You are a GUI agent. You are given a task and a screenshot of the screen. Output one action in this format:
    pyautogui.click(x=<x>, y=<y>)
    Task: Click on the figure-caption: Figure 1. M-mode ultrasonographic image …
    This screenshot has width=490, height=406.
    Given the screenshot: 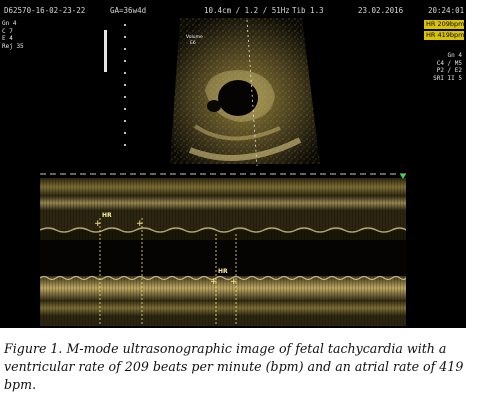 What is the action you would take?
    pyautogui.click(x=245, y=367)
    